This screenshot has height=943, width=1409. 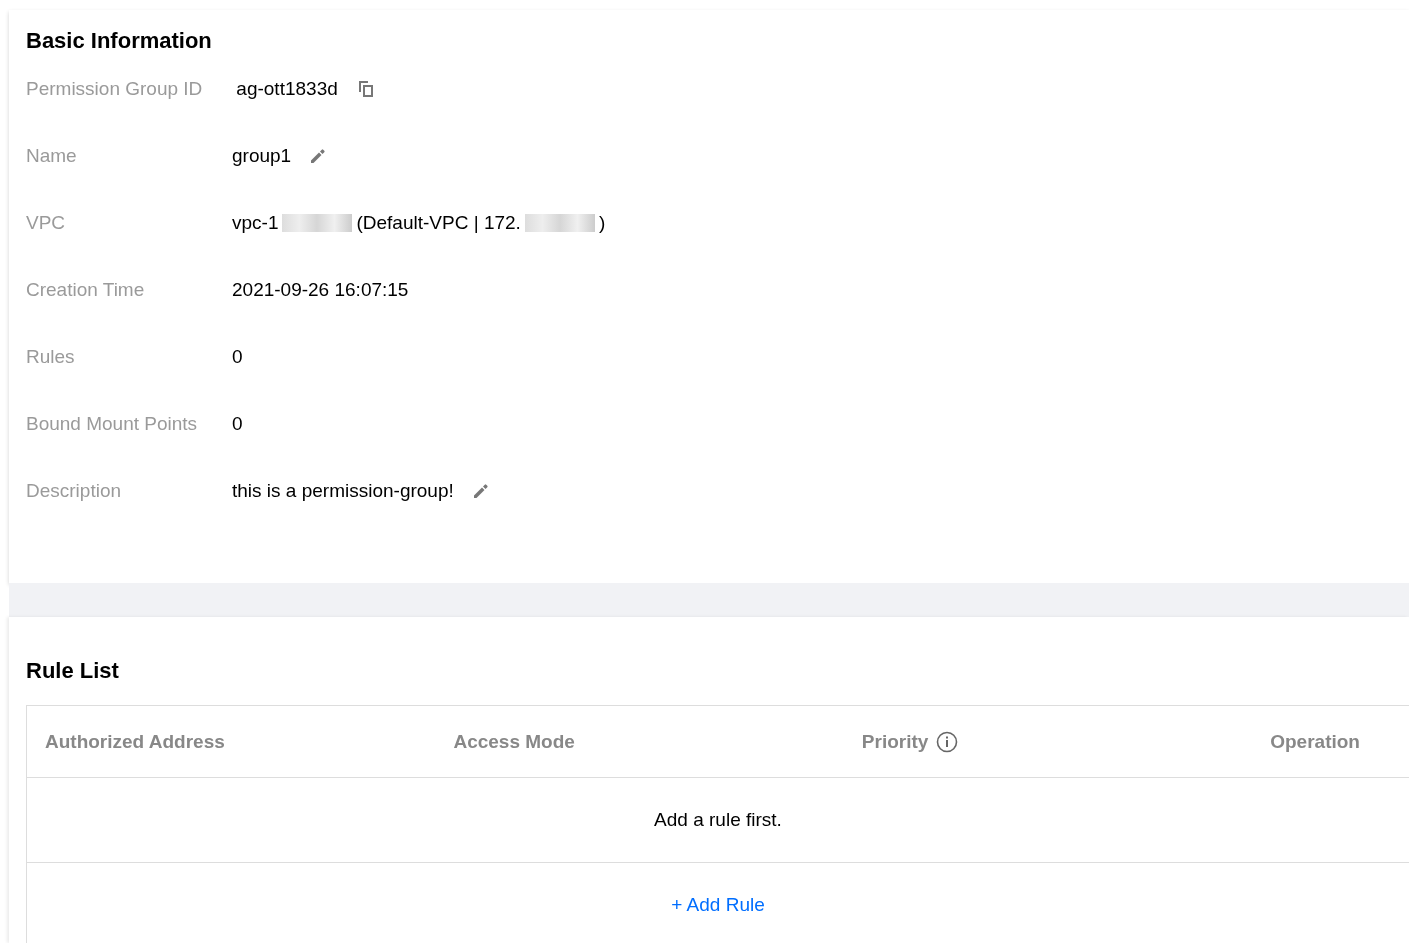 What do you see at coordinates (51, 356) in the screenshot?
I see `field-label: Rules` at bounding box center [51, 356].